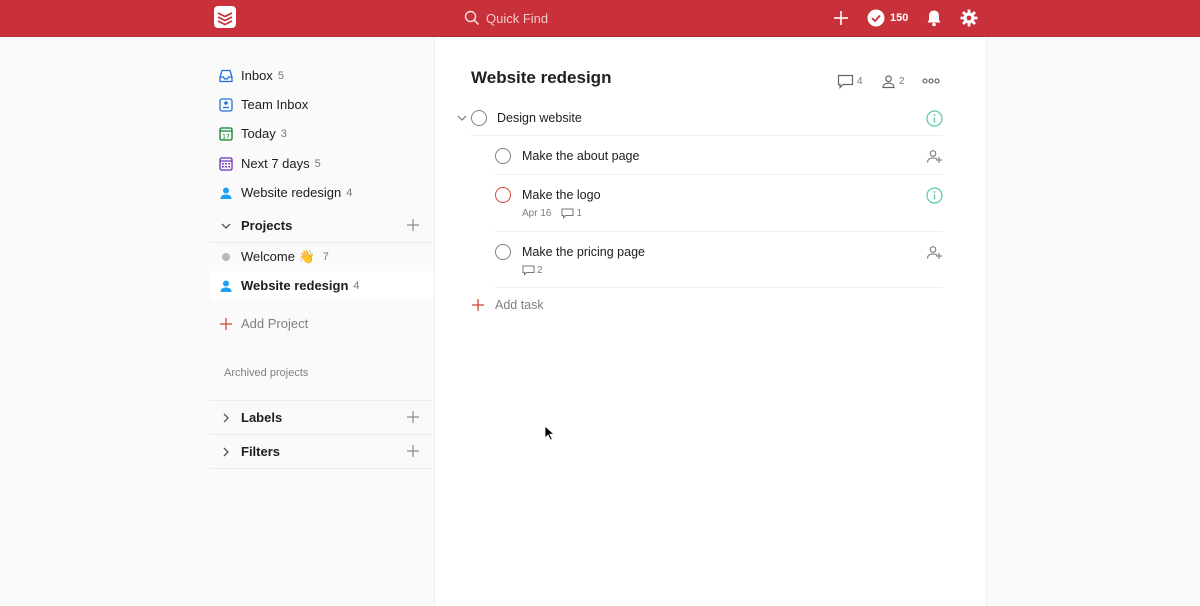 The image size is (1200, 606). Describe the element at coordinates (969, 18) in the screenshot. I see `gear-icon` at that location.